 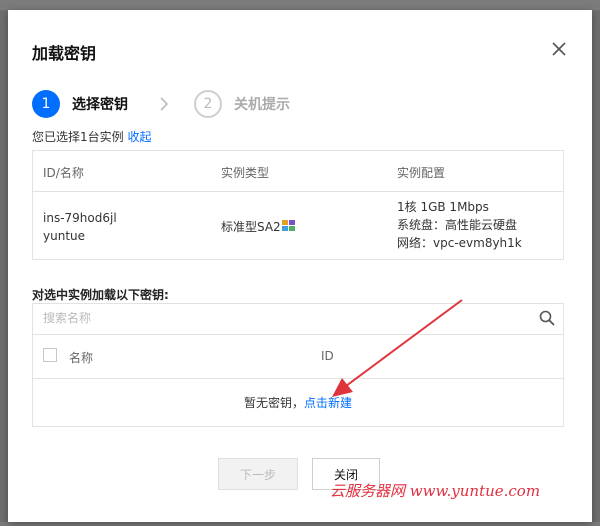 I want to click on collapse-link: 收起, so click(x=139, y=137).